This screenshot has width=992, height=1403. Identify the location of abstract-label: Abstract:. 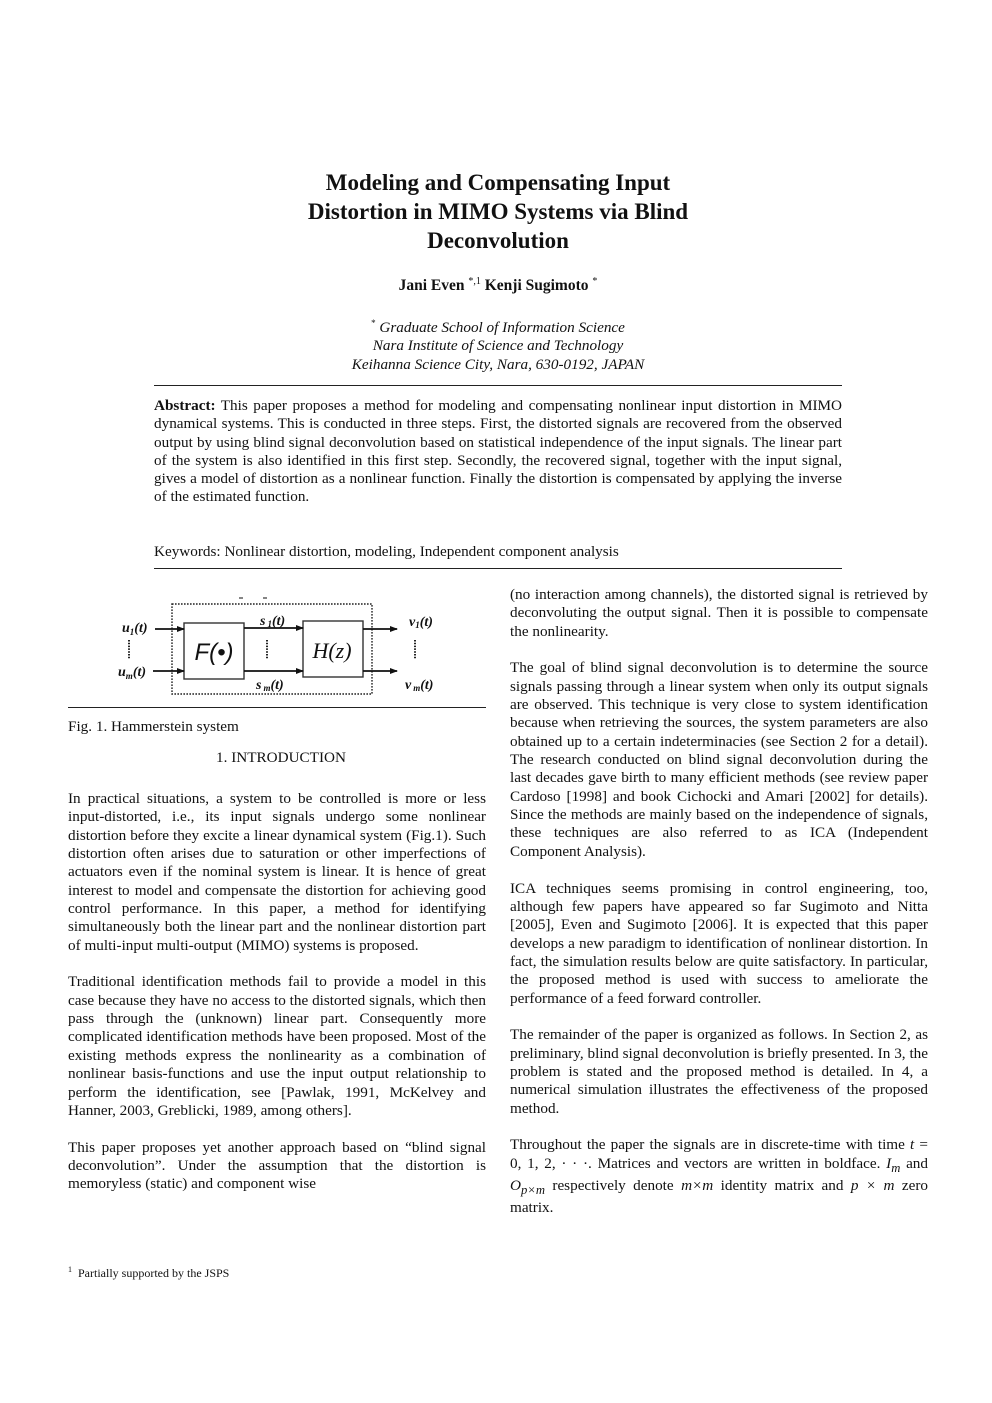
(185, 405).